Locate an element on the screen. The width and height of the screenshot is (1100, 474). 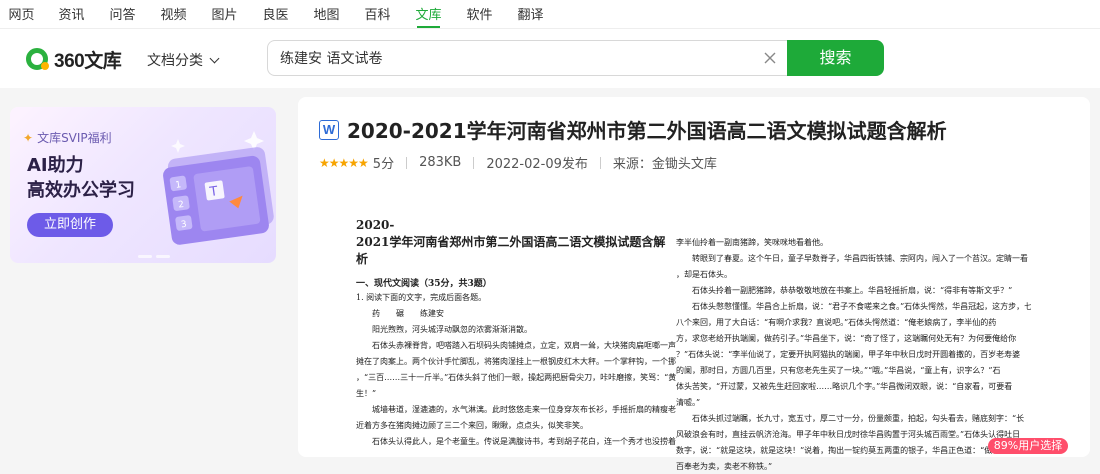
header: 360文库 文档分类 搜索 is located at coordinates (550, 58).